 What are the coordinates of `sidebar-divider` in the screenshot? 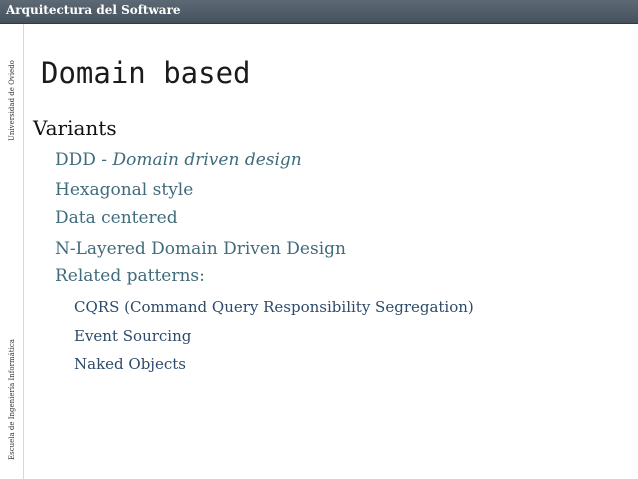 It's located at (23, 251).